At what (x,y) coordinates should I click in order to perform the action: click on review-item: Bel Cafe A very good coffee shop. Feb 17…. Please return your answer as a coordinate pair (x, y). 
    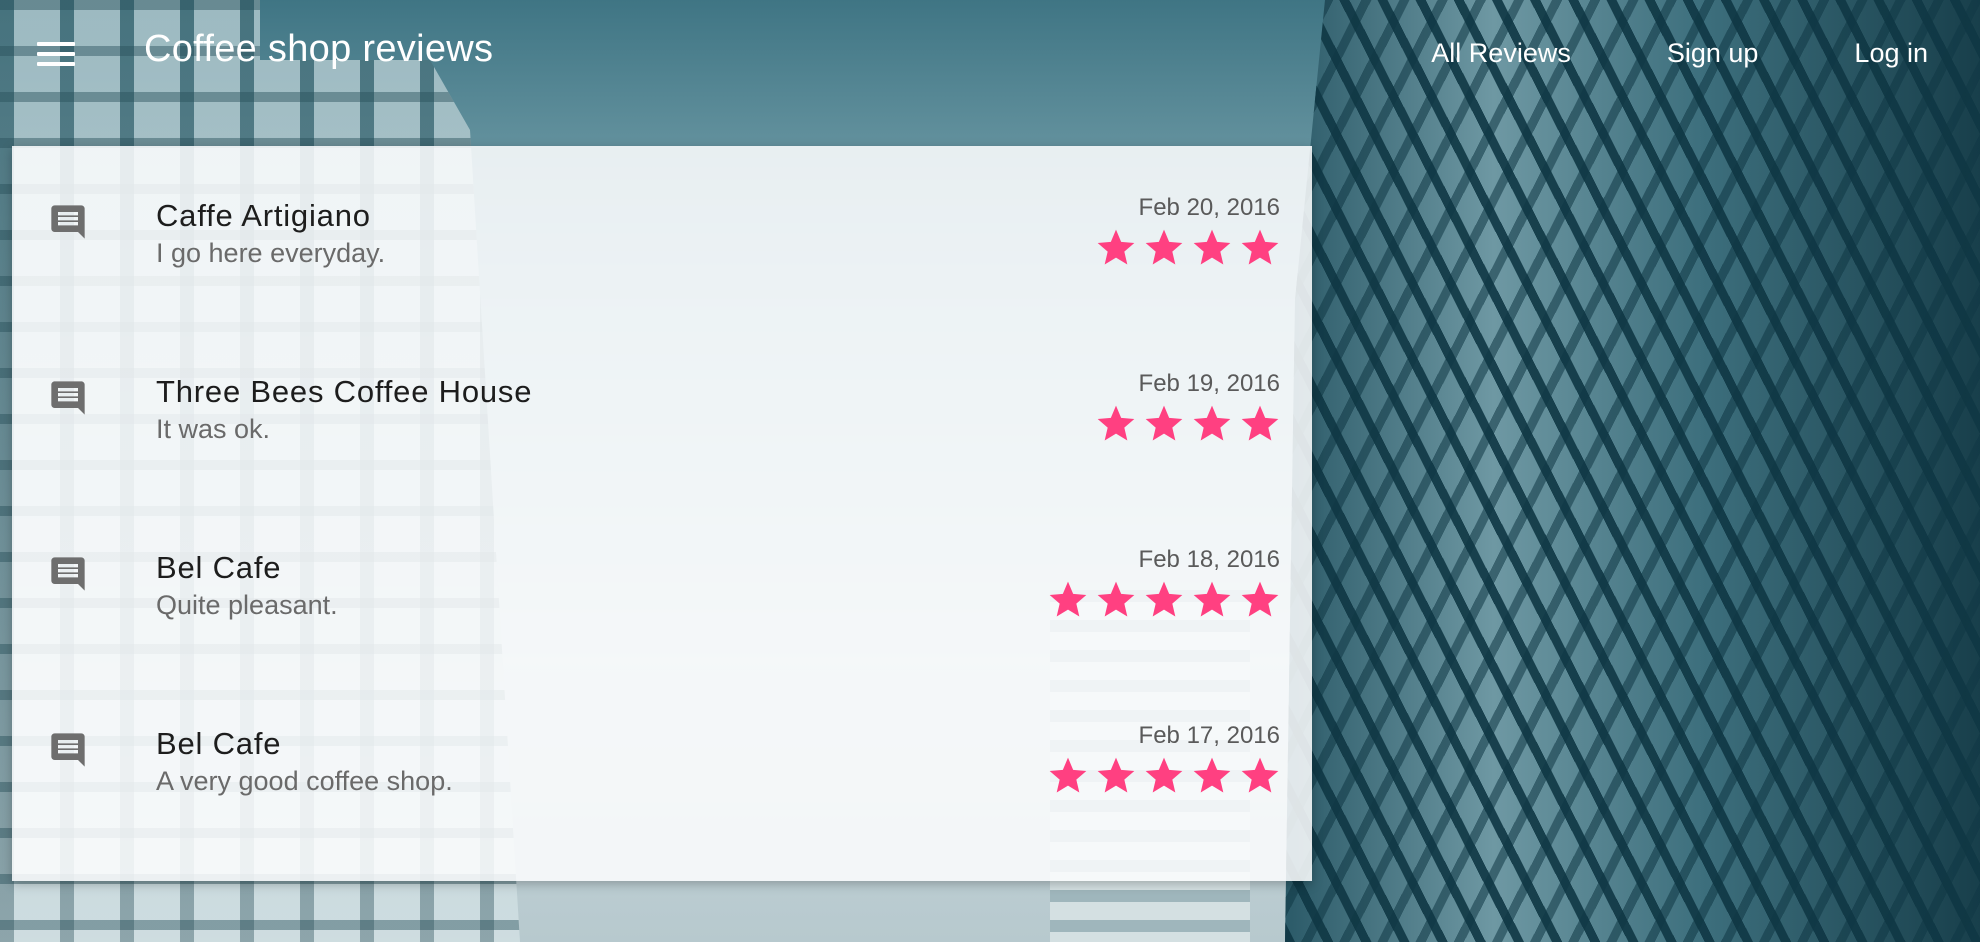
    Looking at the image, I should click on (662, 735).